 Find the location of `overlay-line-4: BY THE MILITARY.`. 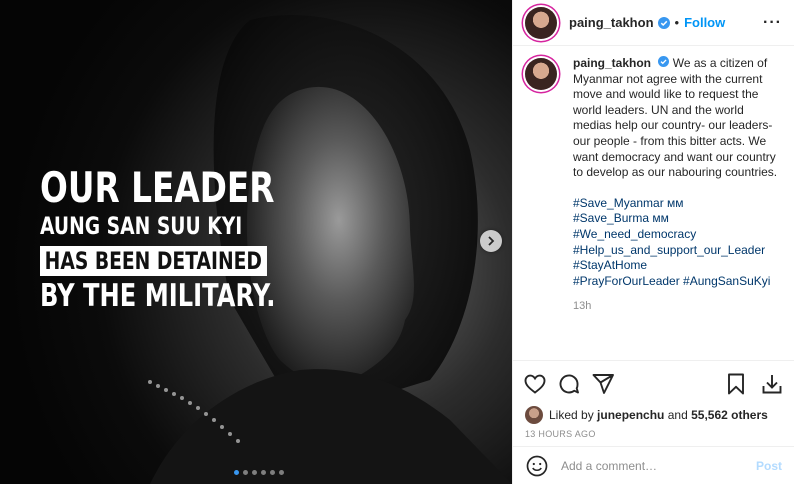

overlay-line-4: BY THE MILITARY. is located at coordinates (158, 296).